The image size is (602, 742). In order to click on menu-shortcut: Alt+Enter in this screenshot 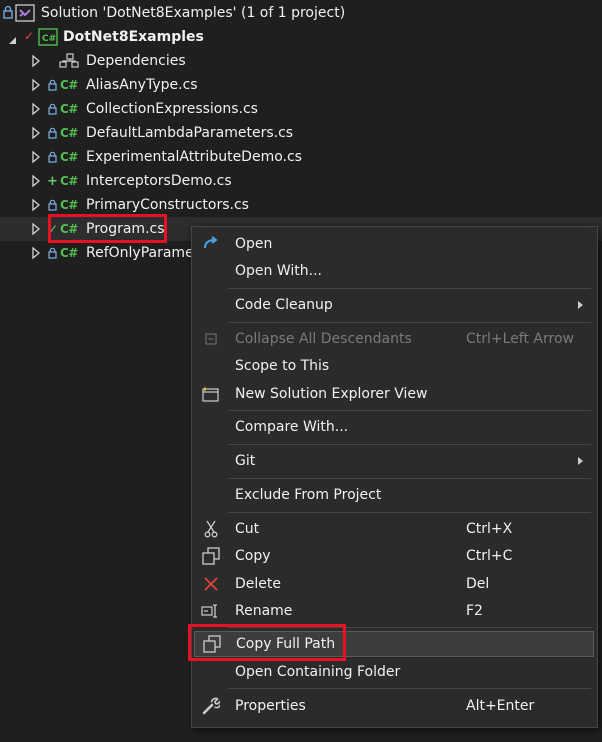, I will do `click(500, 706)`.